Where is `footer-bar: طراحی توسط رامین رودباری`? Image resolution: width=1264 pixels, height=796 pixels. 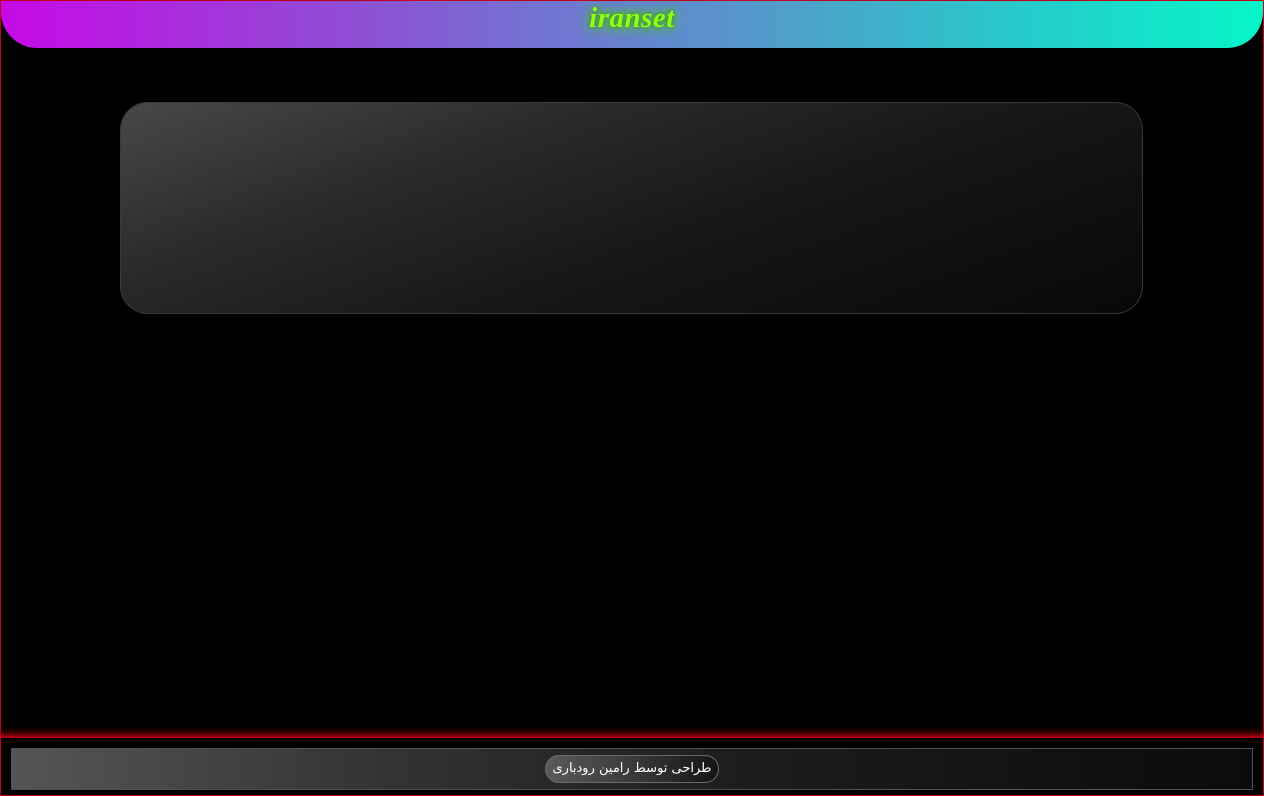
footer-bar: طراحی توسط رامین رودباری is located at coordinates (632, 769).